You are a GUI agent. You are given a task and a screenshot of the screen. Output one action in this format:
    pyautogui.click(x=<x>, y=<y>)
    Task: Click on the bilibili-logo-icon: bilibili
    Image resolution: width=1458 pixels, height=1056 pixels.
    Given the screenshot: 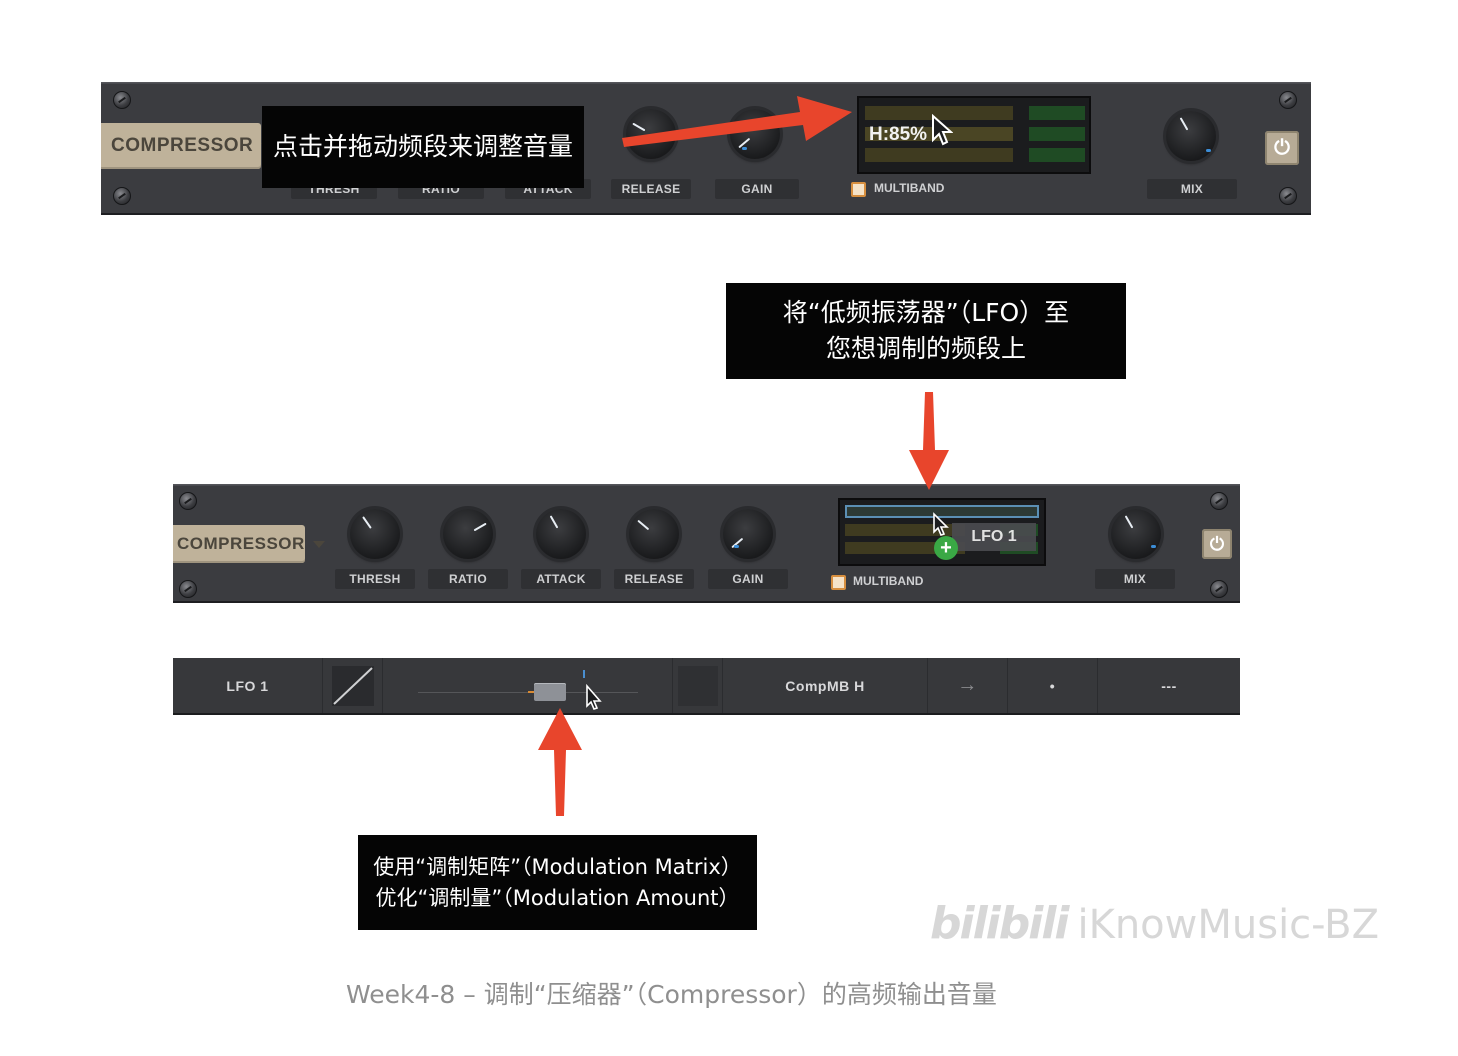 What is the action you would take?
    pyautogui.click(x=999, y=923)
    